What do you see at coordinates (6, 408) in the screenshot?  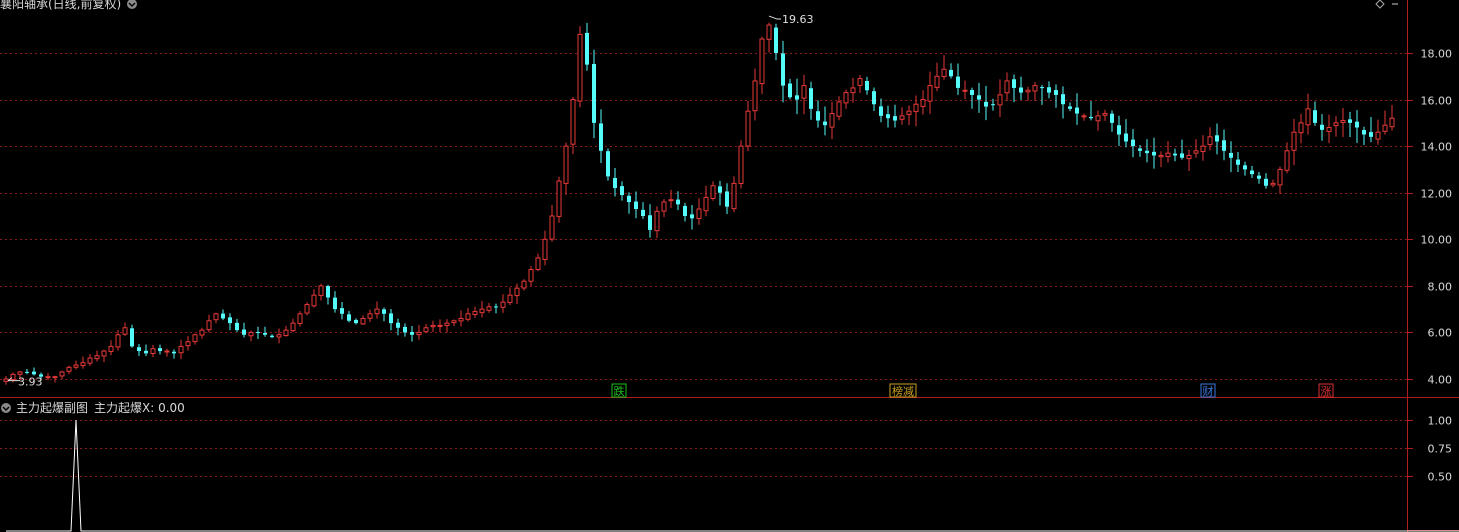 I see `indicator-dropdown-icon` at bounding box center [6, 408].